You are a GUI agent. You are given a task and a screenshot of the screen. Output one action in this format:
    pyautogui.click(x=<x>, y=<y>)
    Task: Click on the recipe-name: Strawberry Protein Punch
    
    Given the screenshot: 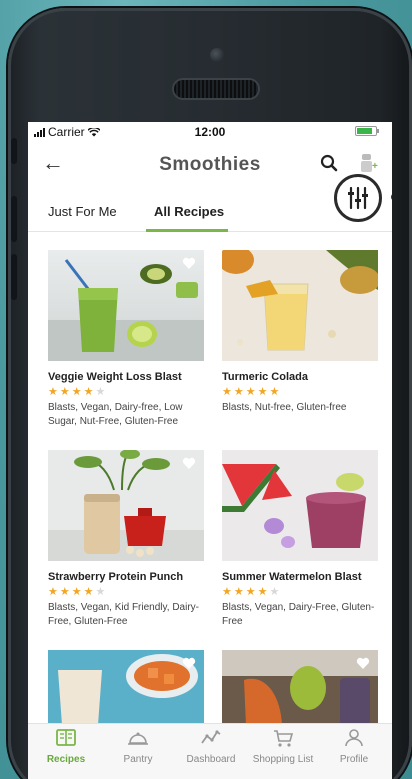 What is the action you would take?
    pyautogui.click(x=116, y=577)
    